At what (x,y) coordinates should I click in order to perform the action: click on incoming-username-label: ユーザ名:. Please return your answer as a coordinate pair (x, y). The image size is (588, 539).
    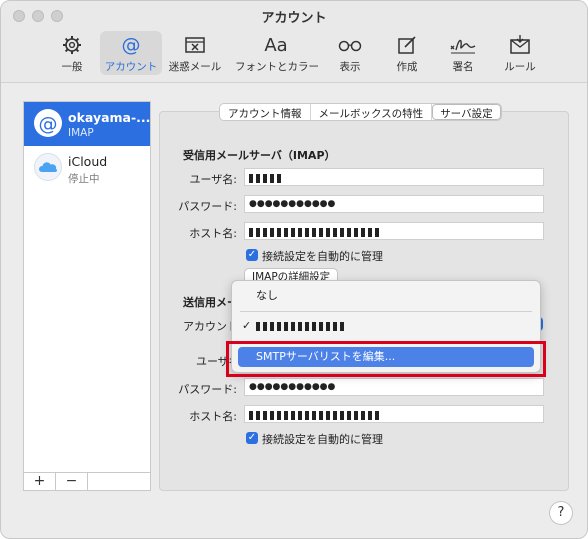
    Looking at the image, I should click on (213, 179).